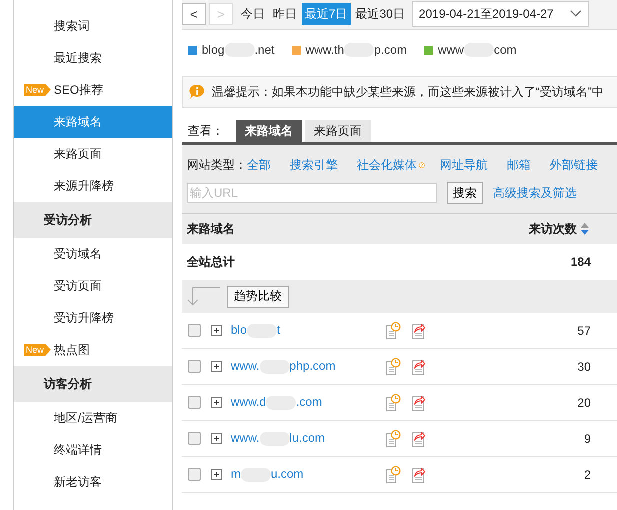  What do you see at coordinates (519, 165) in the screenshot?
I see `site-type-link: 邮箱` at bounding box center [519, 165].